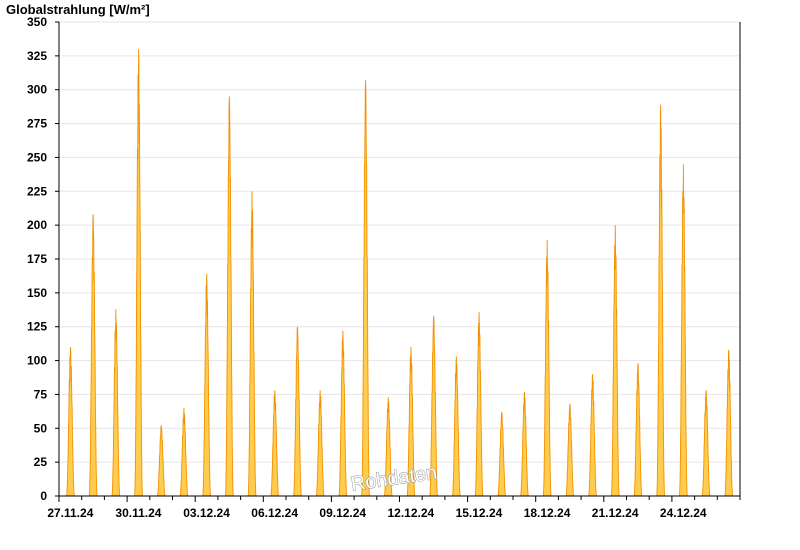 The height and width of the screenshot is (550, 800). What do you see at coordinates (206, 513) in the screenshot?
I see `x-tick-label: 03.12.24` at bounding box center [206, 513].